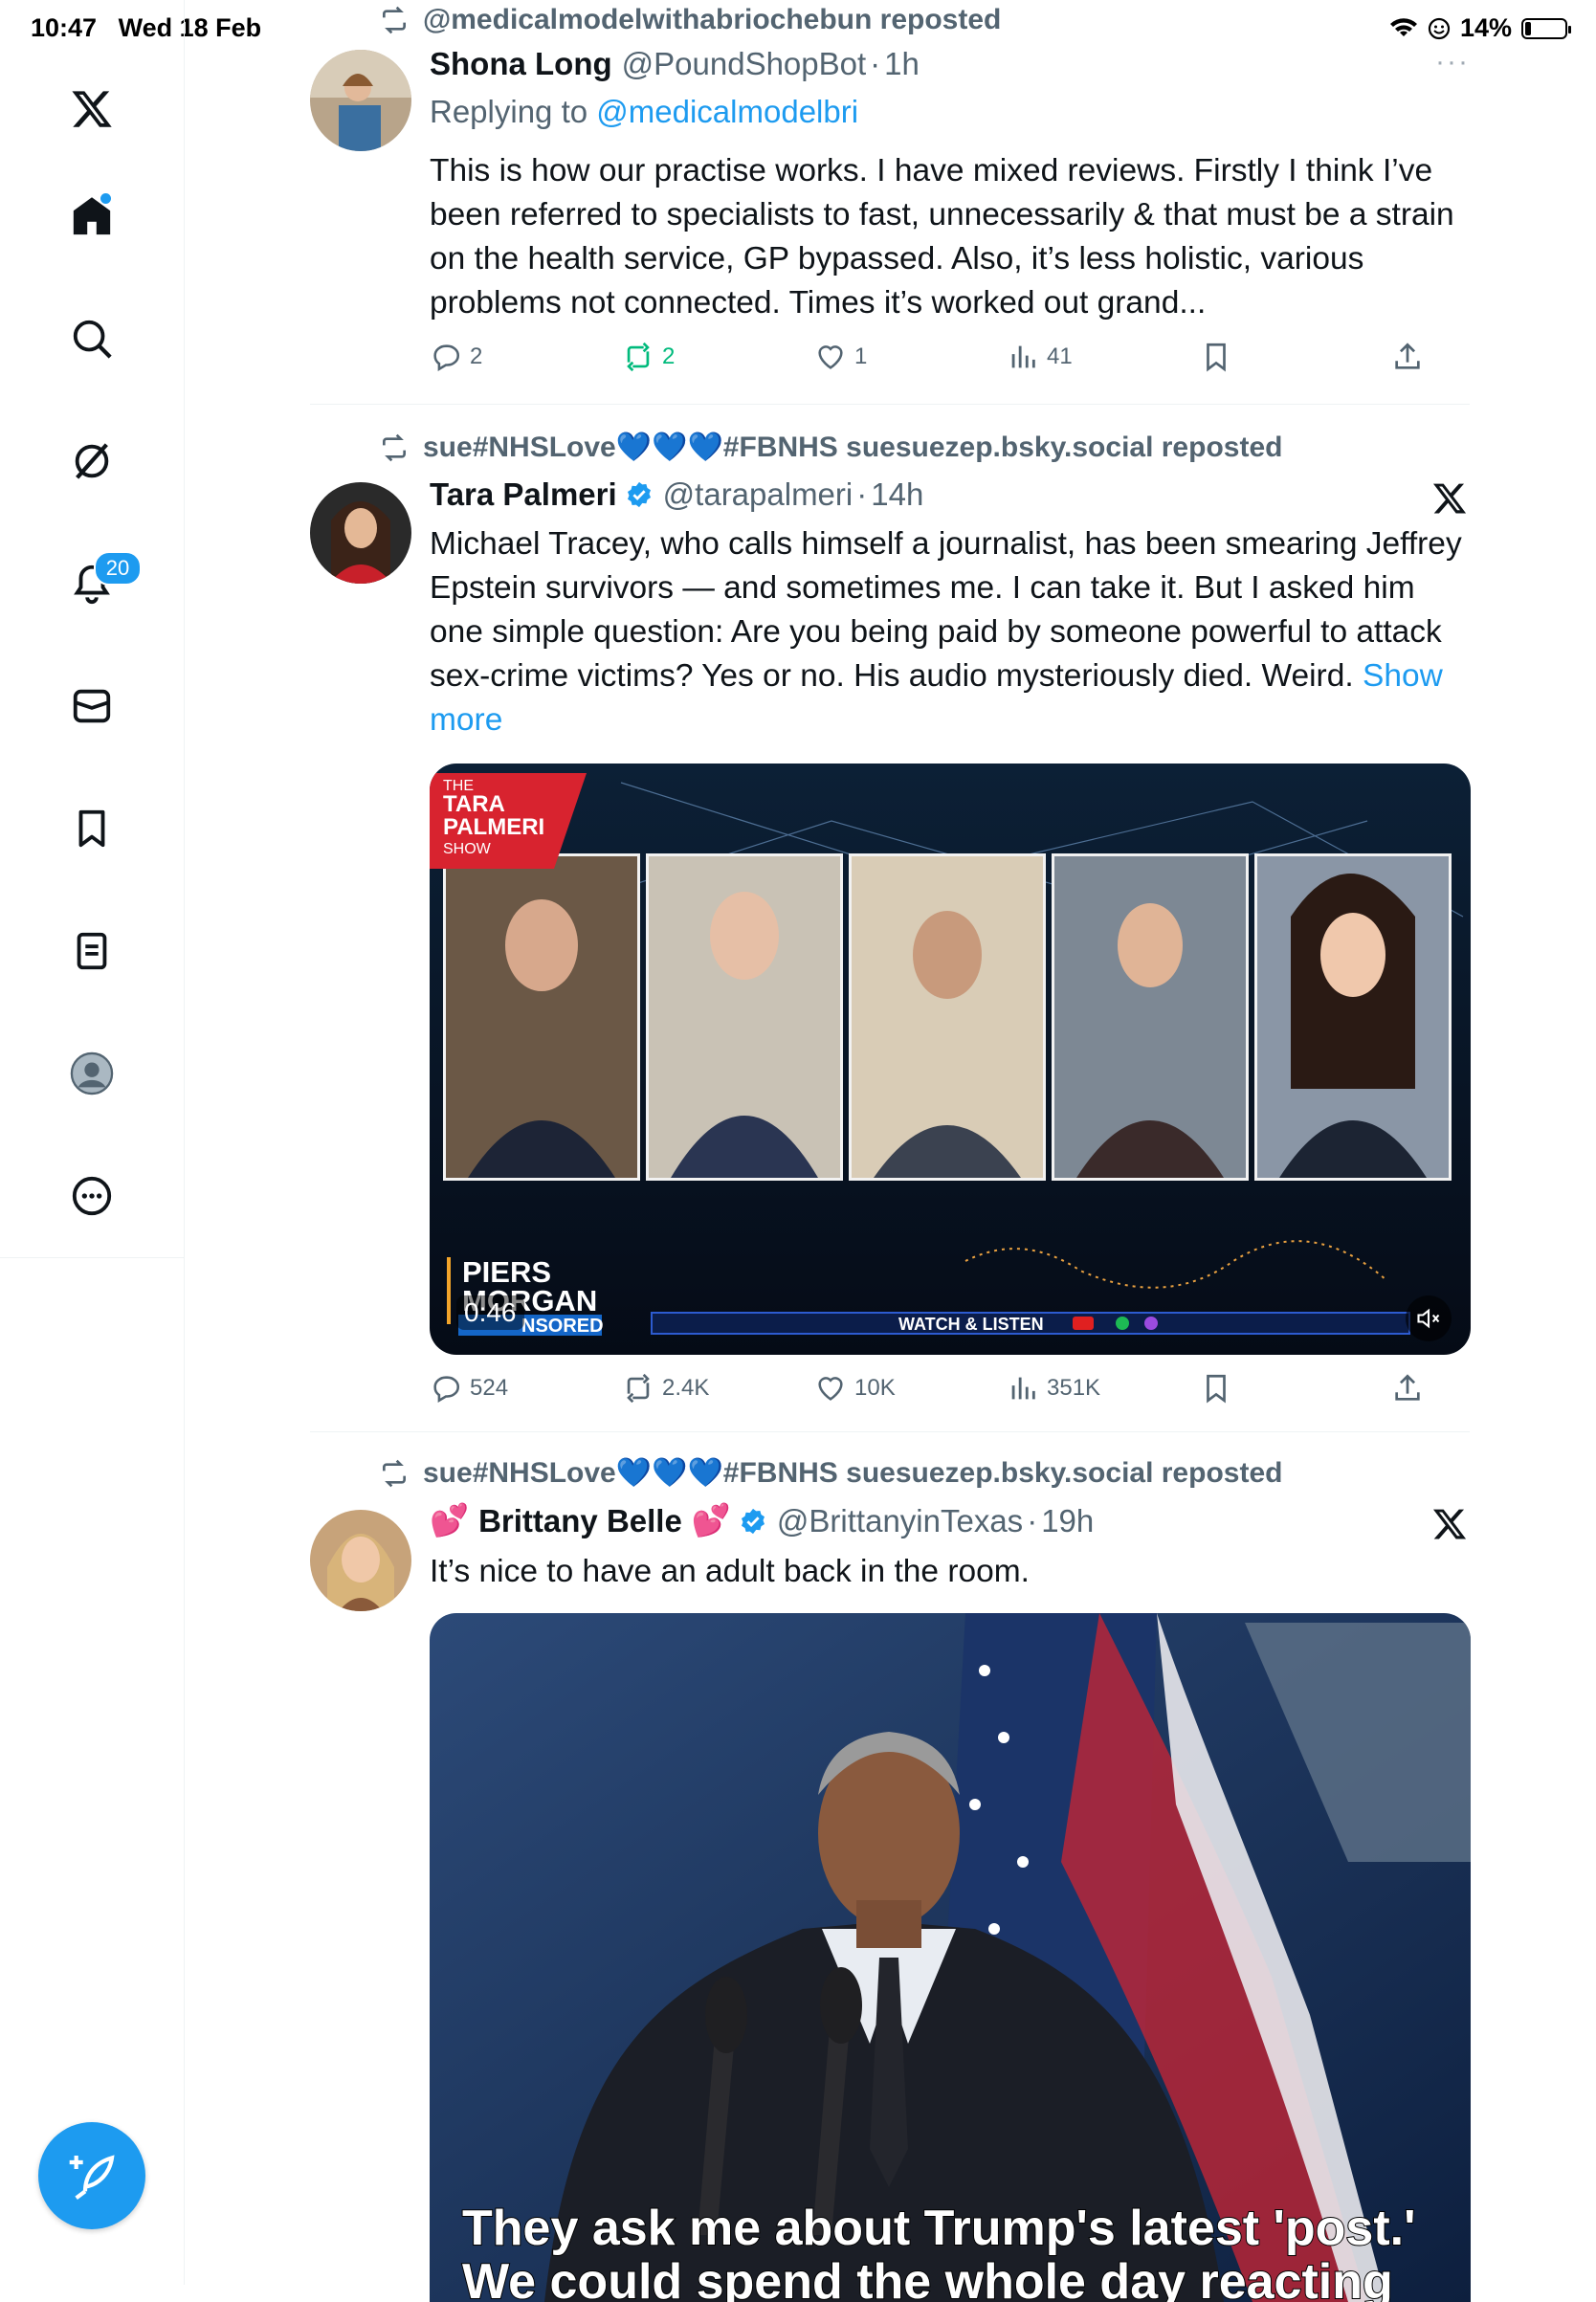 This screenshot has width=1596, height=2302. What do you see at coordinates (897, 494) in the screenshot?
I see `timestamp: 14h` at bounding box center [897, 494].